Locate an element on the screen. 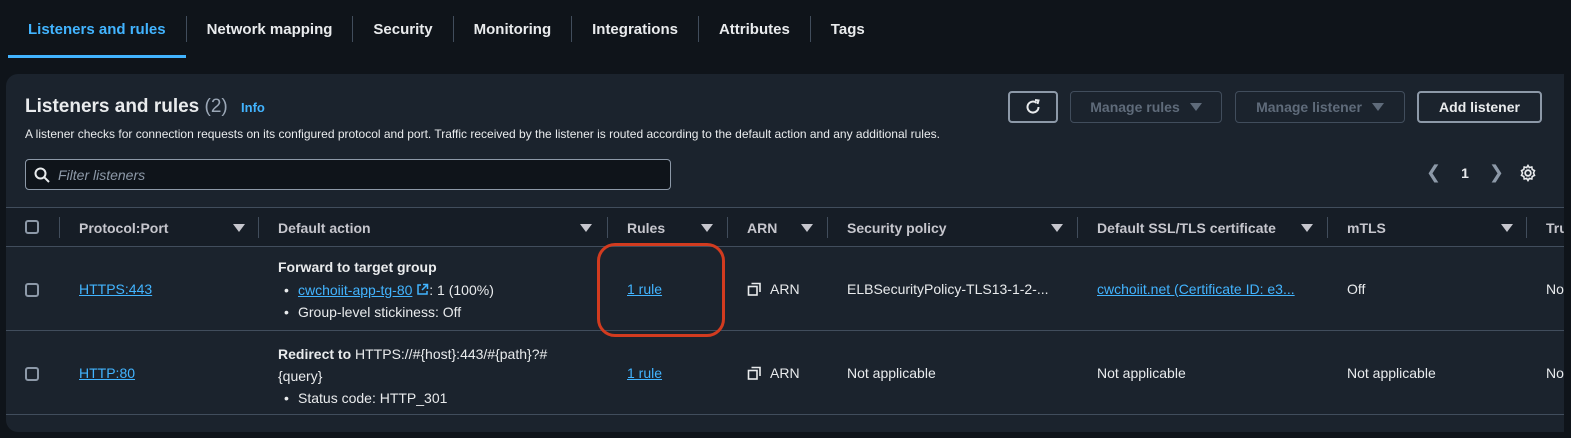 The height and width of the screenshot is (438, 1571). redirect-target: HTTPS://#{host}:443/#{path}?# is located at coordinates (451, 354).